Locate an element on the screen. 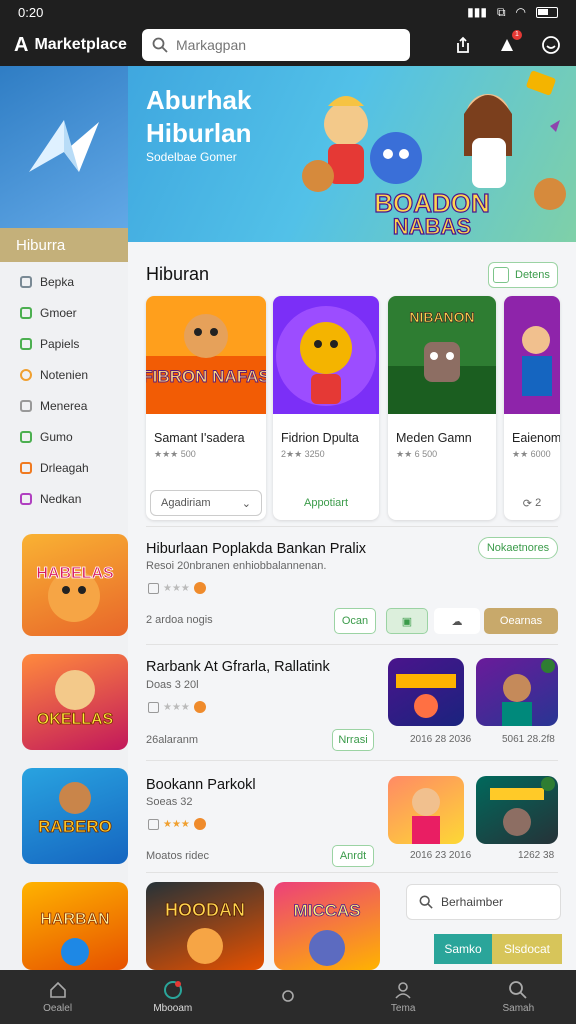 The image size is (576, 1024). search-input is located at coordinates (286, 45).